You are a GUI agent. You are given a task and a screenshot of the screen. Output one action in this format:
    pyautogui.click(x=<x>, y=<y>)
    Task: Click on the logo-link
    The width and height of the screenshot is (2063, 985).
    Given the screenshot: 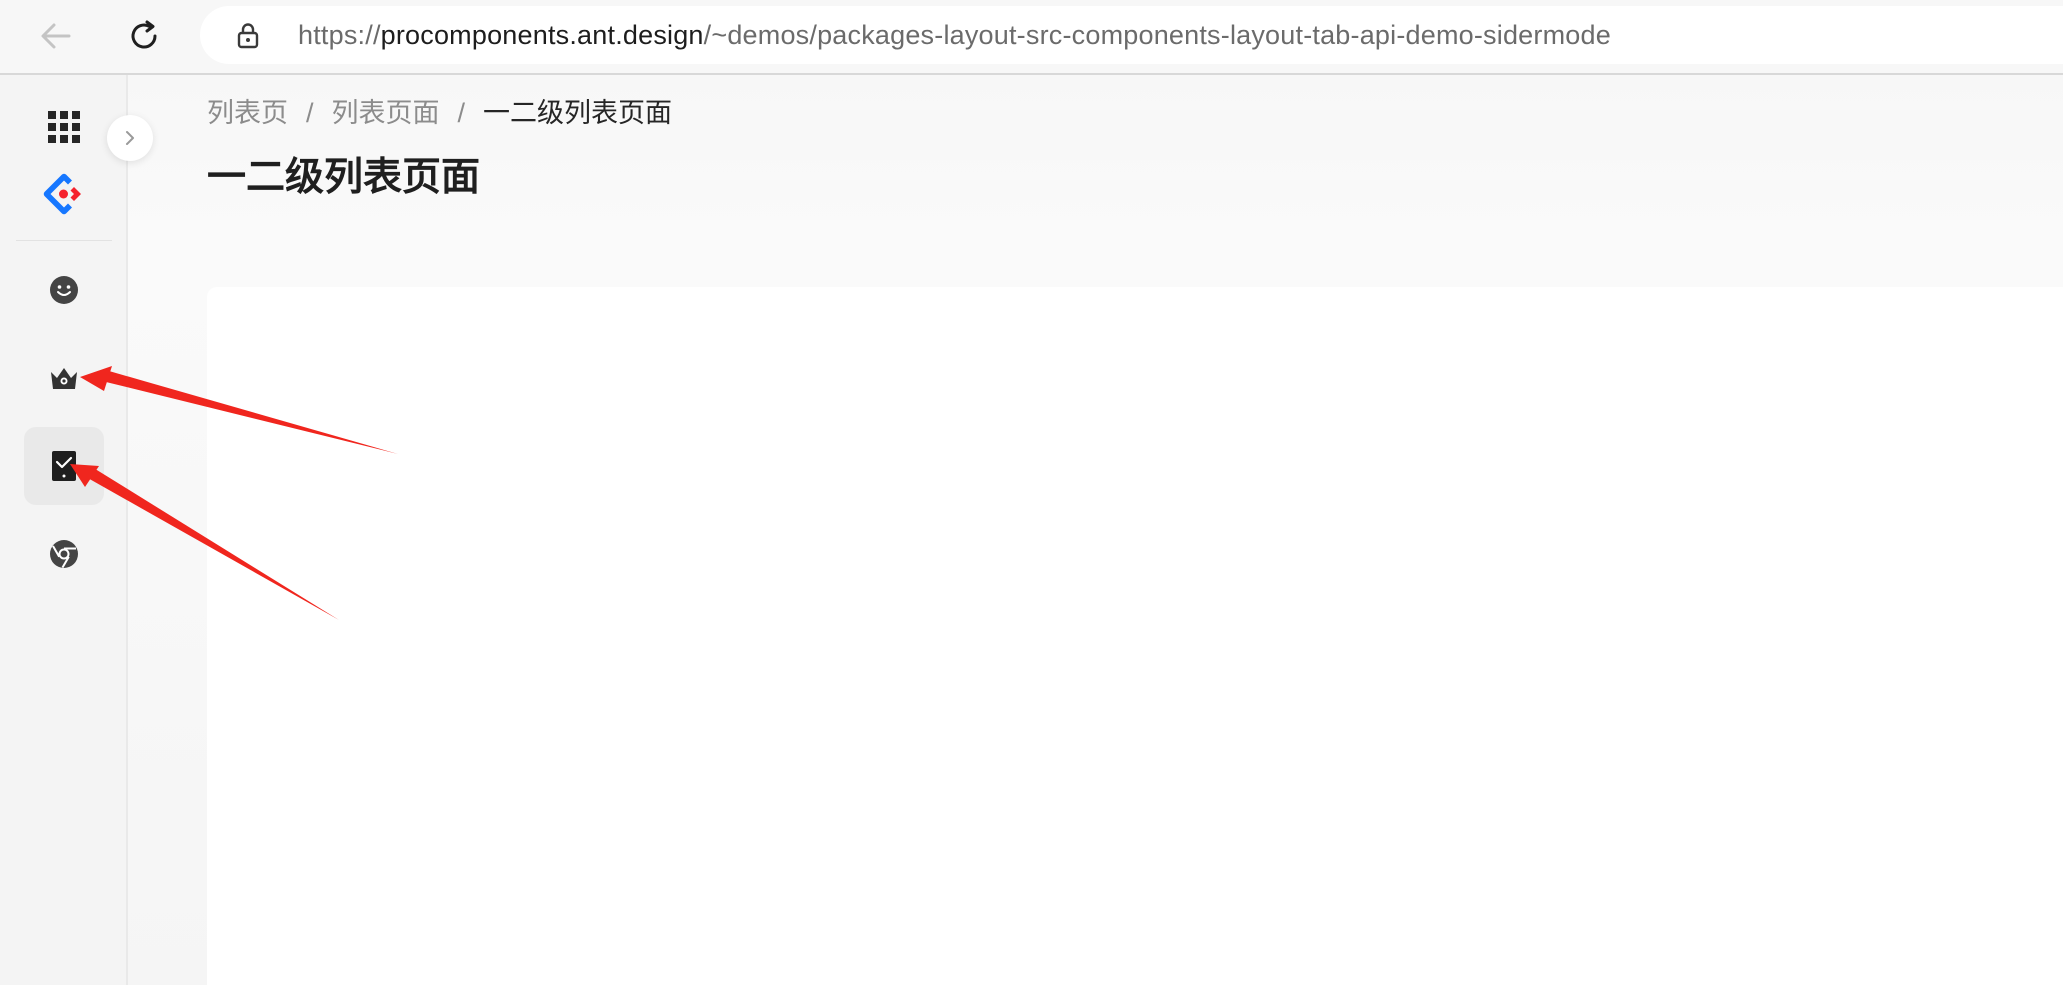 What is the action you would take?
    pyautogui.click(x=64, y=194)
    